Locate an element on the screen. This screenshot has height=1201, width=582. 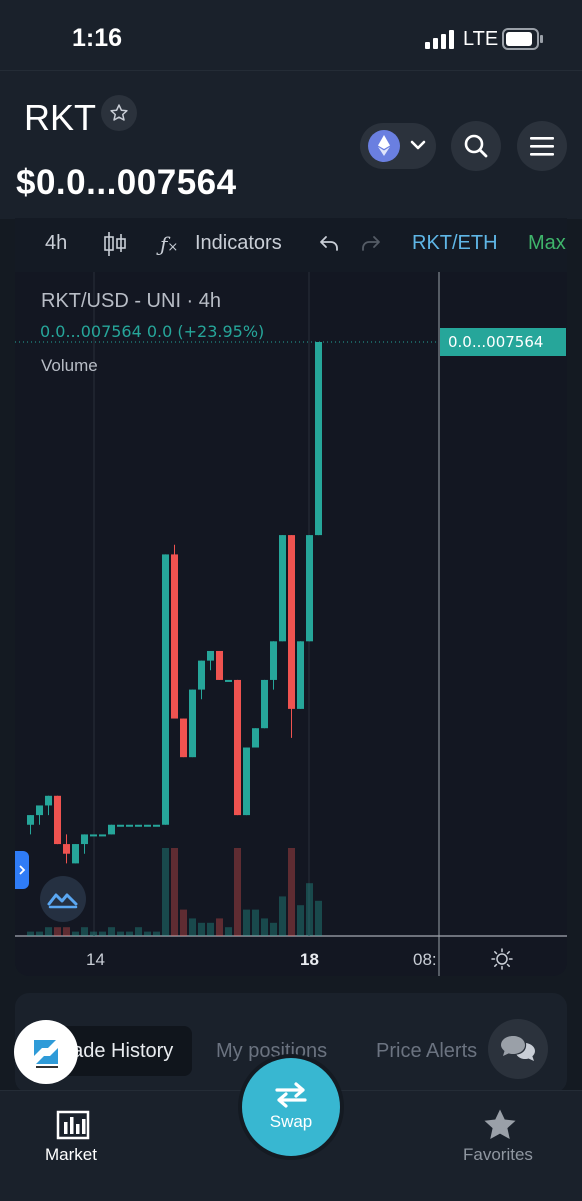
search-icon is located at coordinates (476, 146).